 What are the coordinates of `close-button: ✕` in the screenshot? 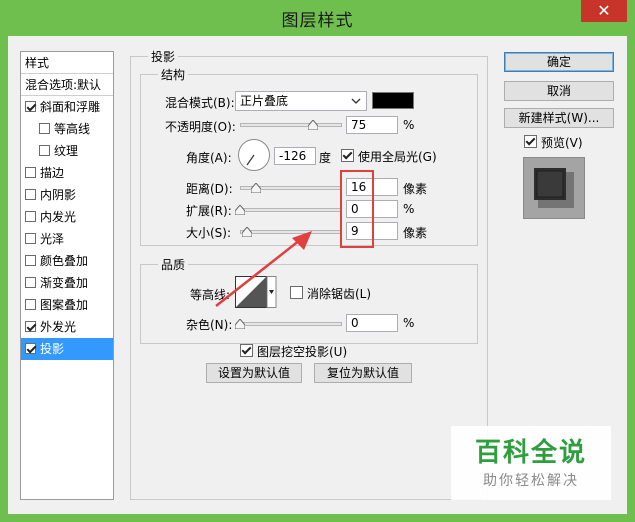 It's located at (604, 11).